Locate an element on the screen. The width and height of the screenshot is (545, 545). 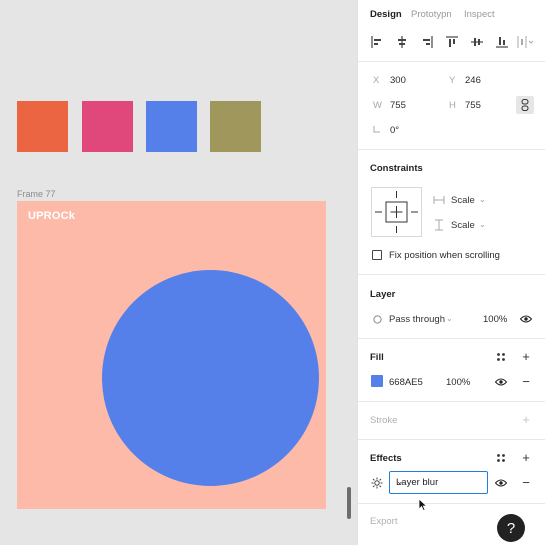
add-effect-plus-icon: + is located at coordinates (526, 457).